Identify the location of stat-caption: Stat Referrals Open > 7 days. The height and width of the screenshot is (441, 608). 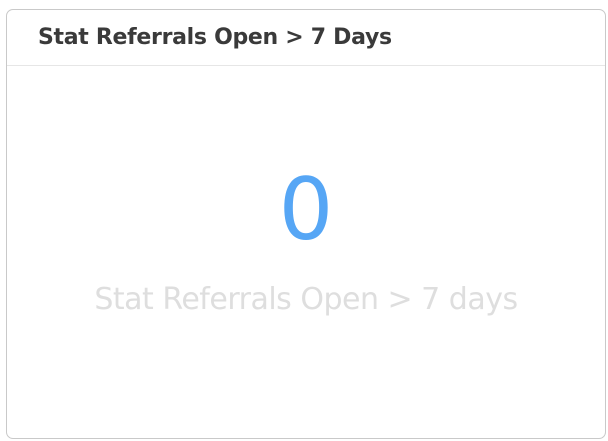
(306, 299).